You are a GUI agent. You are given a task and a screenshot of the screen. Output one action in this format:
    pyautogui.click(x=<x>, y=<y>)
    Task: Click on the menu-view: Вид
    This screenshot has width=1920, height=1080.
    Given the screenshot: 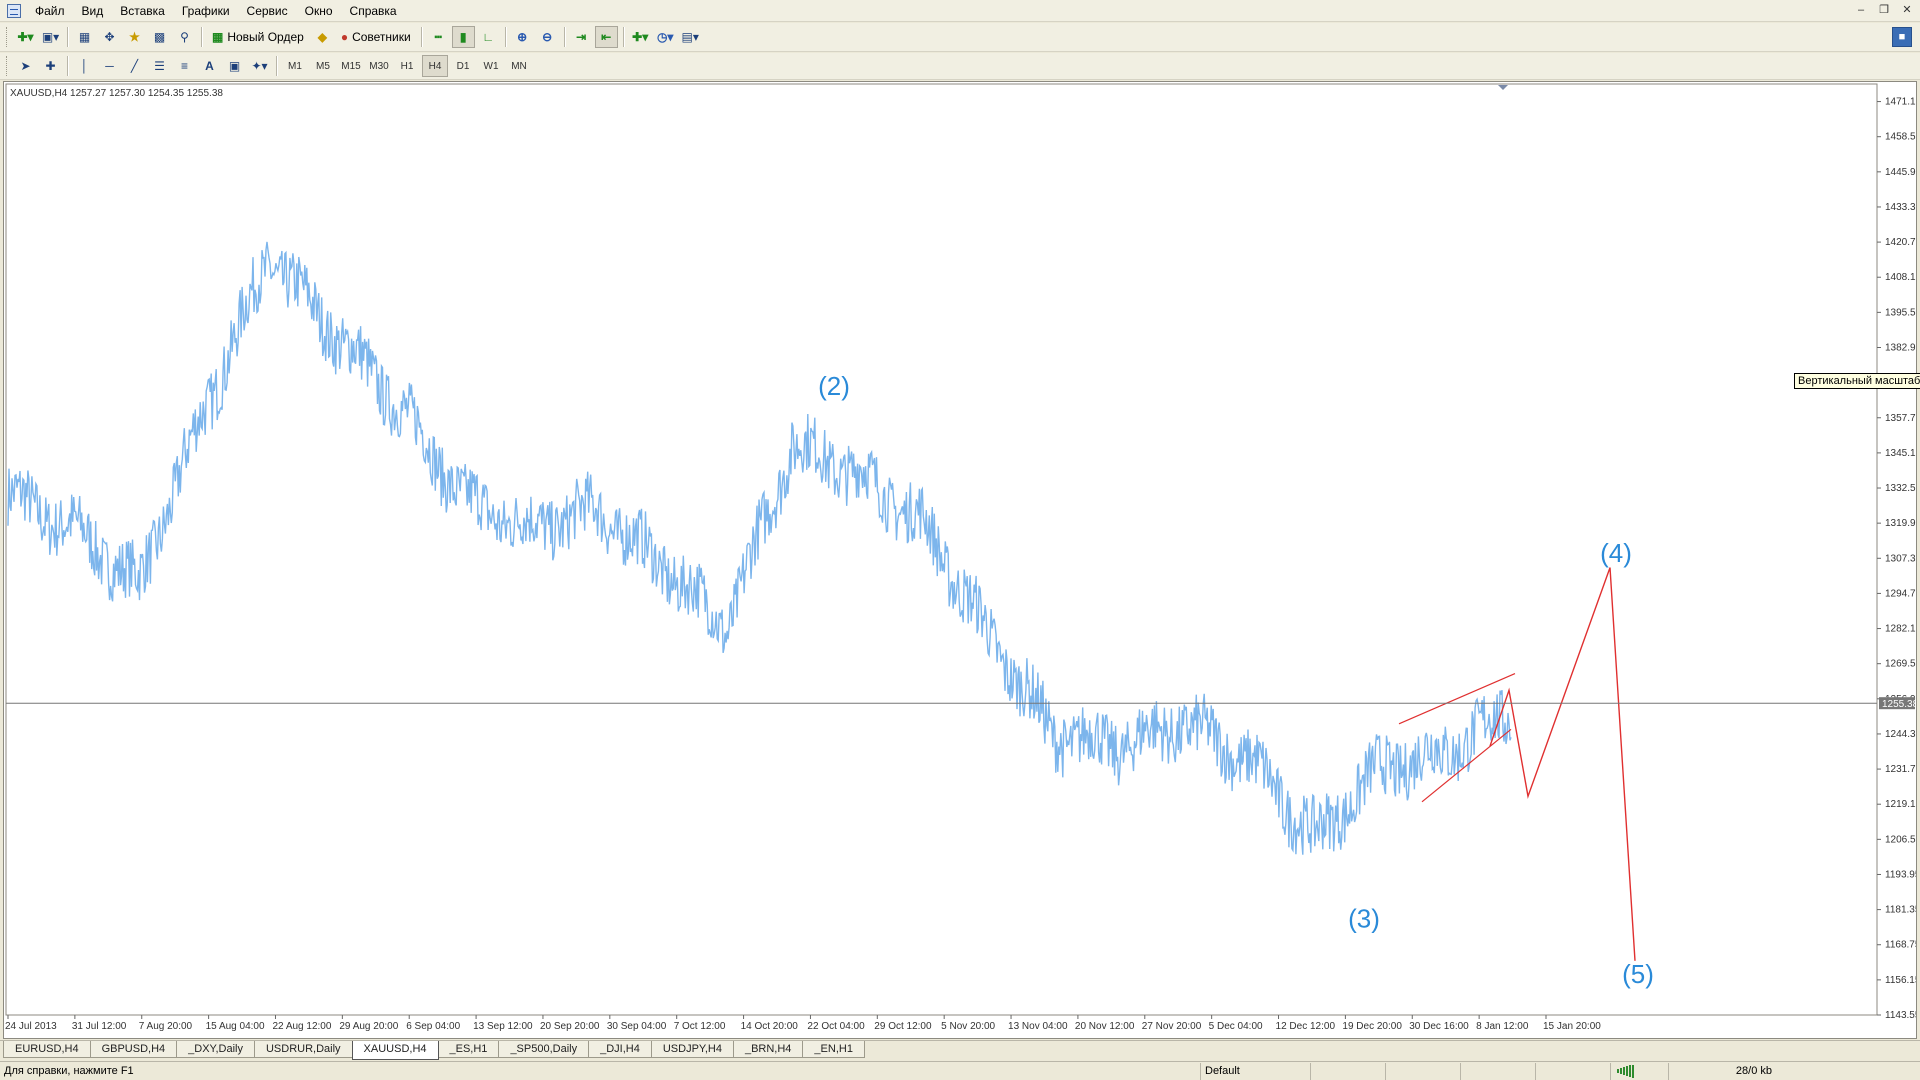 What is the action you would take?
    pyautogui.click(x=93, y=11)
    